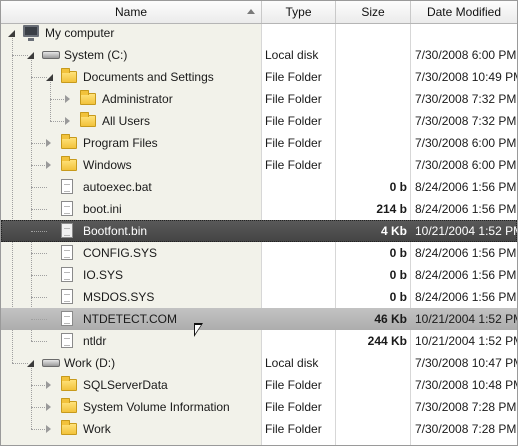 The width and height of the screenshot is (518, 446). What do you see at coordinates (131, 231) in the screenshot?
I see `name-cell: Bootfont.bin` at bounding box center [131, 231].